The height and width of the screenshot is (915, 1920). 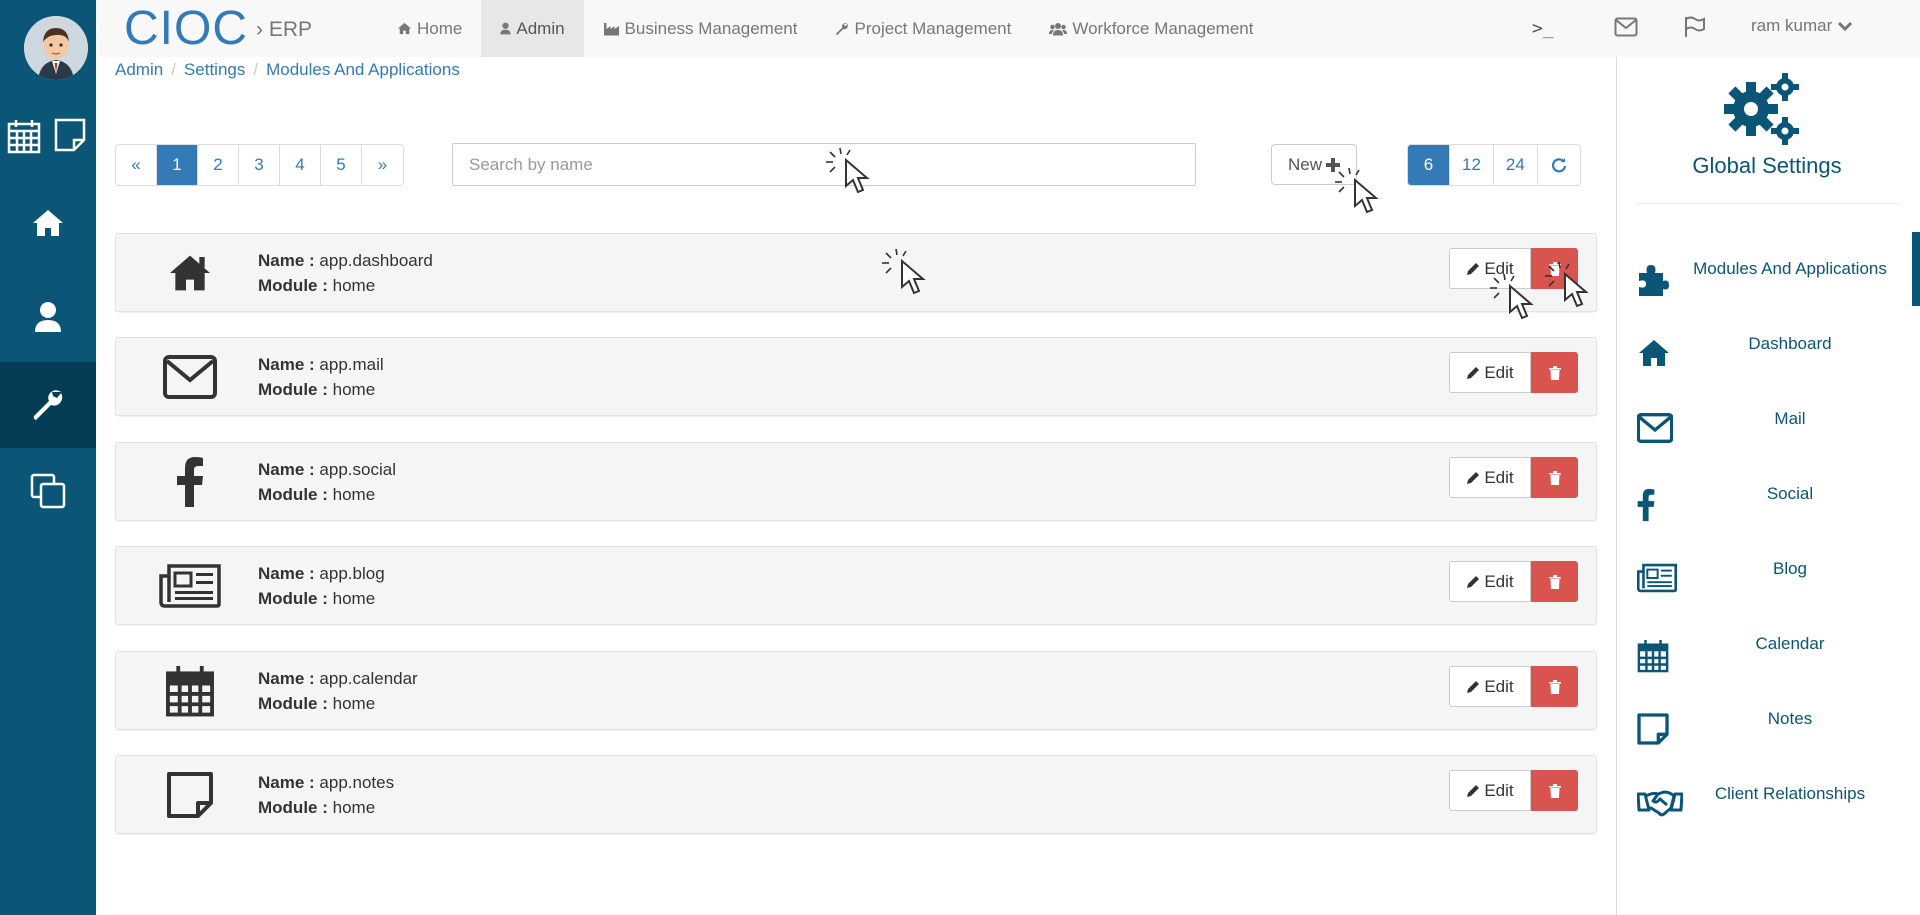 What do you see at coordinates (1763, 110) in the screenshot?
I see `gears-icon` at bounding box center [1763, 110].